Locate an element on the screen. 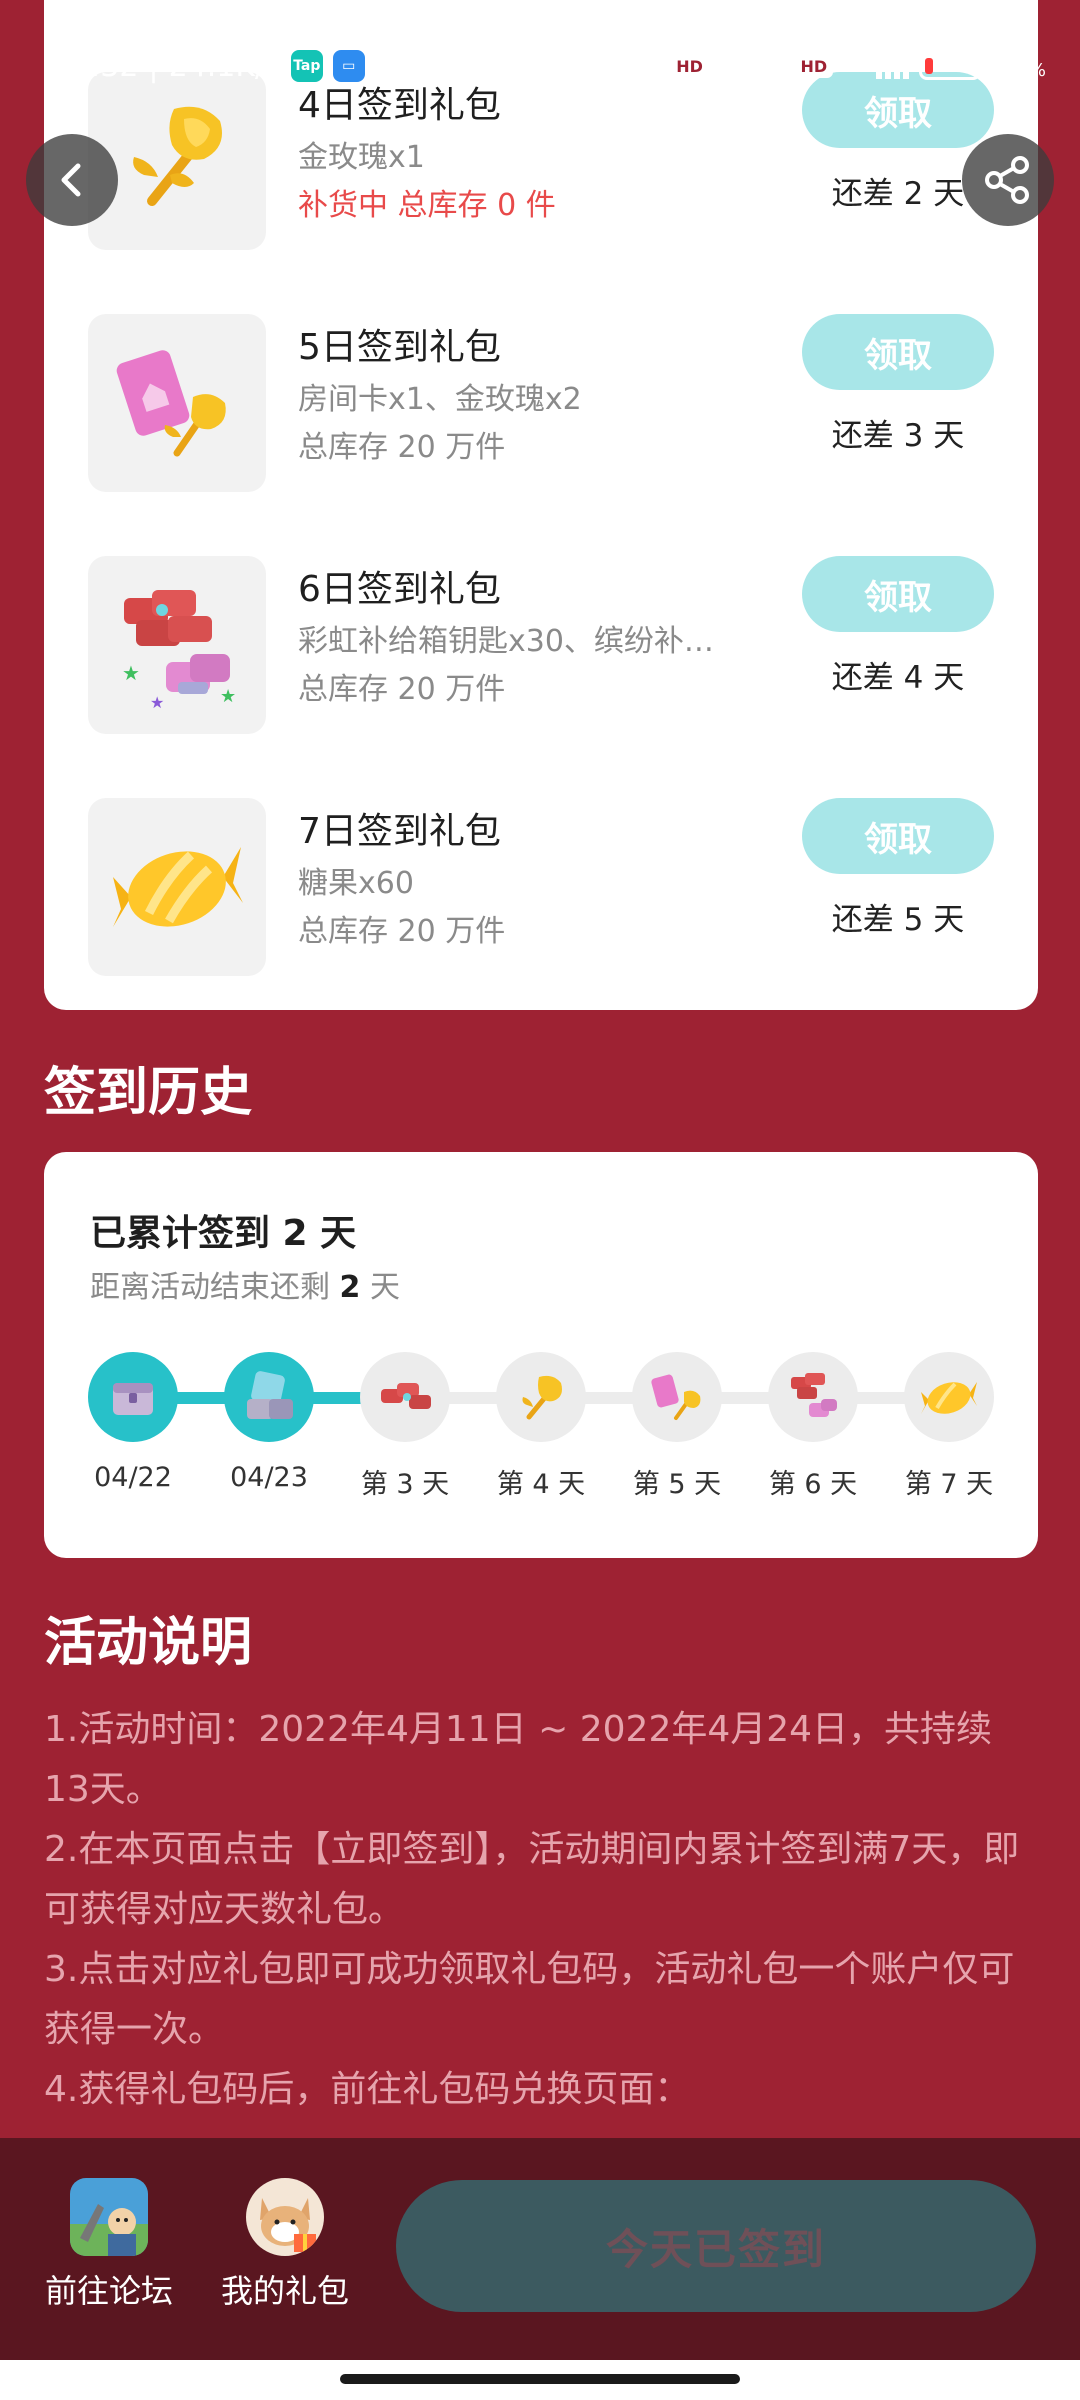  back-button is located at coordinates (72, 180).